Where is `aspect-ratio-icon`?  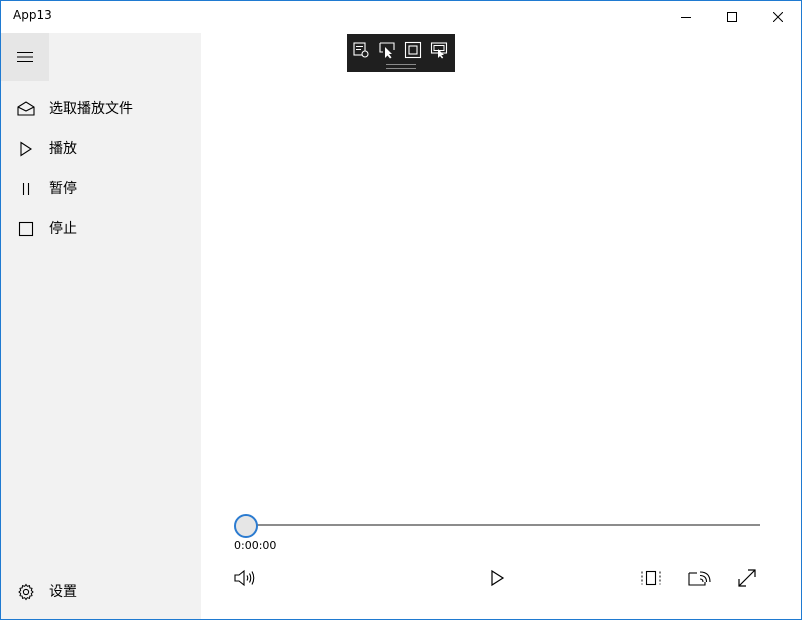
aspect-ratio-icon is located at coordinates (651, 578).